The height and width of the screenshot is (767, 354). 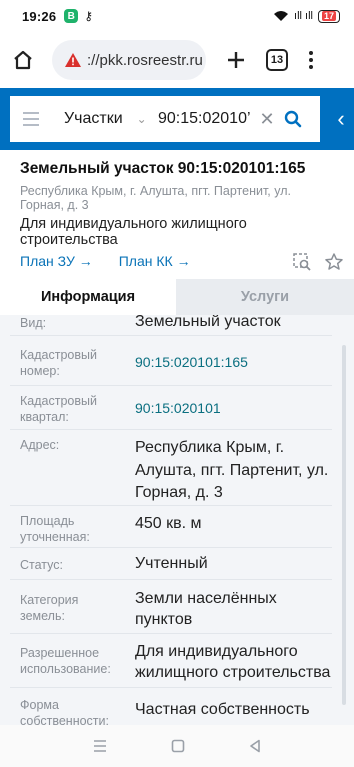 What do you see at coordinates (33, 323) in the screenshot?
I see `info-label: Вид:` at bounding box center [33, 323].